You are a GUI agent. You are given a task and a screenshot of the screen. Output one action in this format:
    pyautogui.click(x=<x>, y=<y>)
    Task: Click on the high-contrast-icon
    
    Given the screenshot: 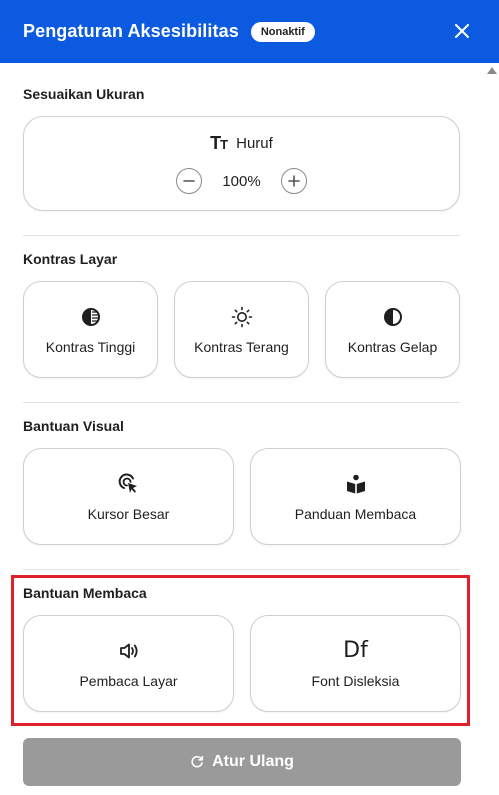 What is the action you would take?
    pyautogui.click(x=90, y=316)
    